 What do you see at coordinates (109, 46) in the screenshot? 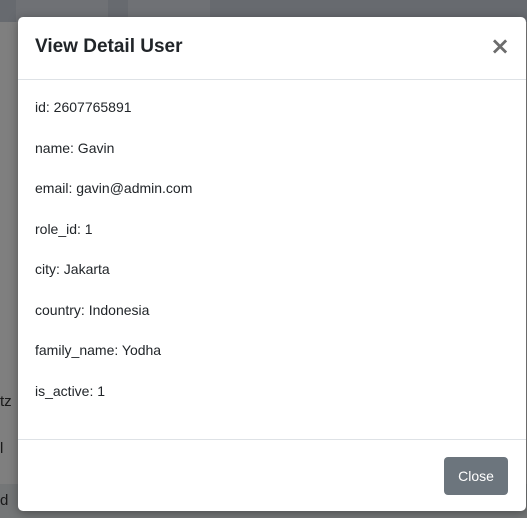
I see `modal-title: View Detail User` at bounding box center [109, 46].